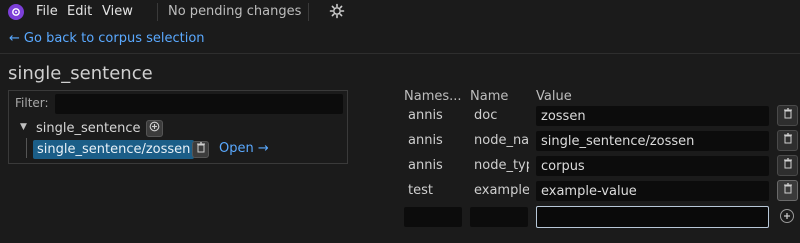  What do you see at coordinates (235, 11) in the screenshot?
I see `pending-changes-status: No pending changes` at bounding box center [235, 11].